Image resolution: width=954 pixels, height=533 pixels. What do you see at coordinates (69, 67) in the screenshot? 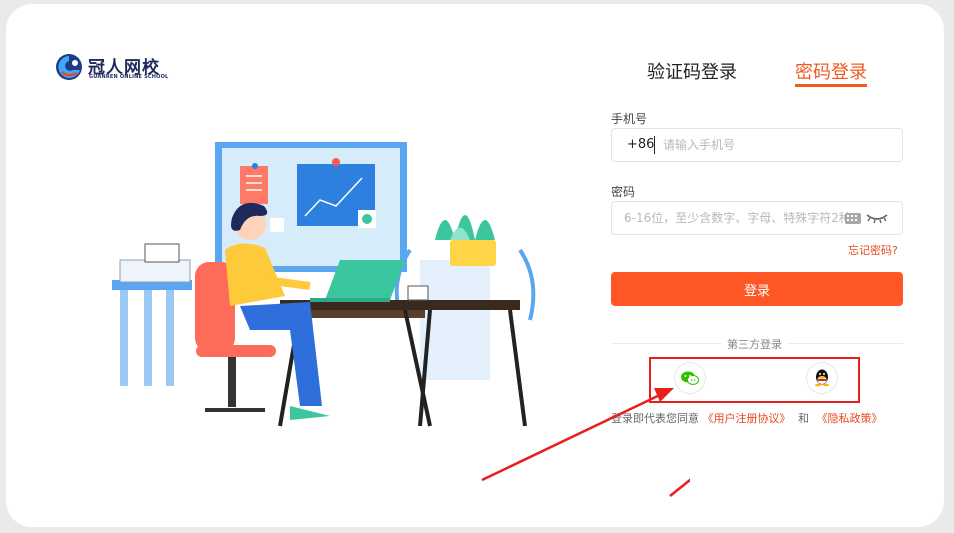
I see `brand-logo-icon` at bounding box center [69, 67].